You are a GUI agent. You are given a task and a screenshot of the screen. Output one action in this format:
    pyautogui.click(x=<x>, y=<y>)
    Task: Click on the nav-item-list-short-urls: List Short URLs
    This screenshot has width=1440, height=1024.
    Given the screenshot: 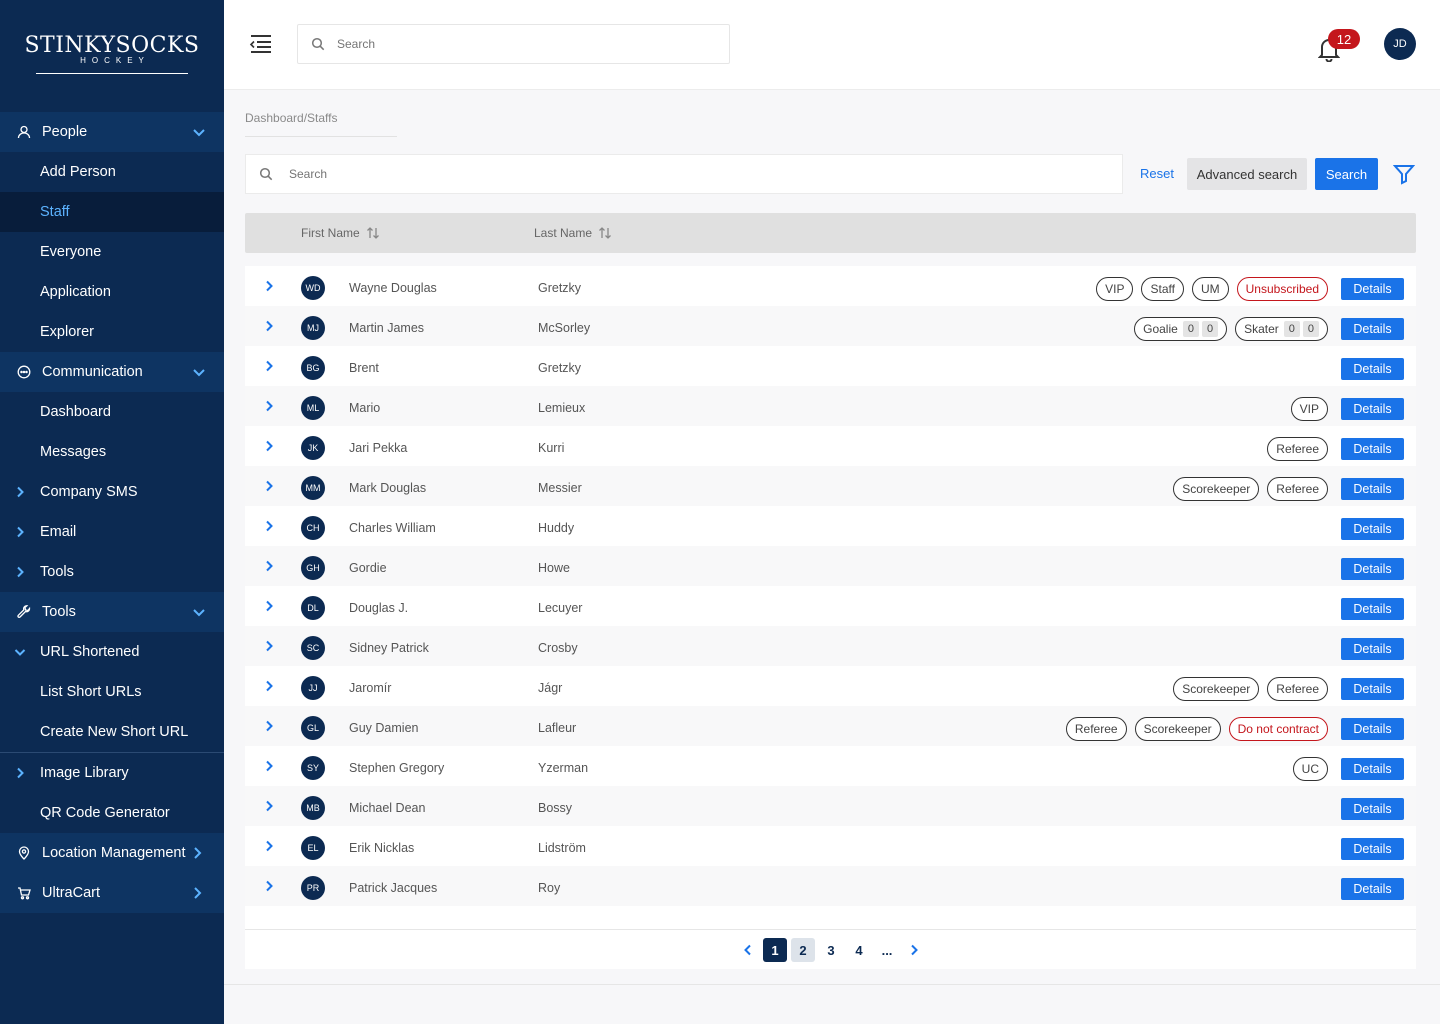 What is the action you would take?
    pyautogui.click(x=112, y=692)
    